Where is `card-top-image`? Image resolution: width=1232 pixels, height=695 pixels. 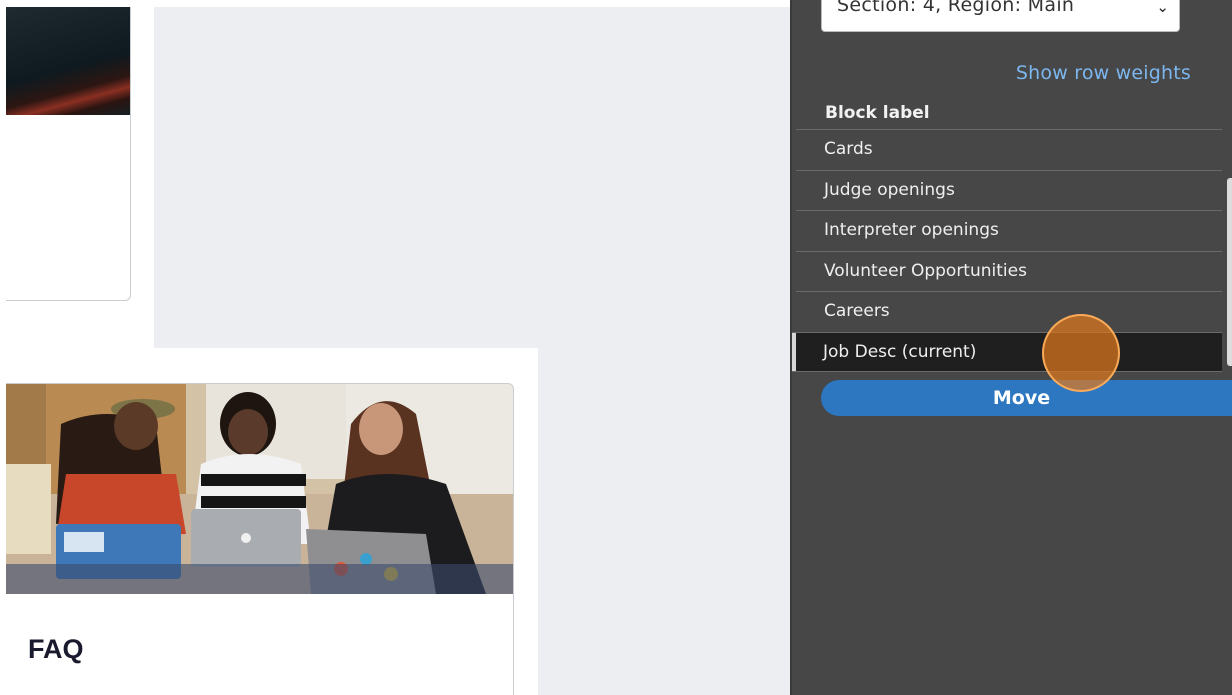 card-top-image is located at coordinates (68, 61).